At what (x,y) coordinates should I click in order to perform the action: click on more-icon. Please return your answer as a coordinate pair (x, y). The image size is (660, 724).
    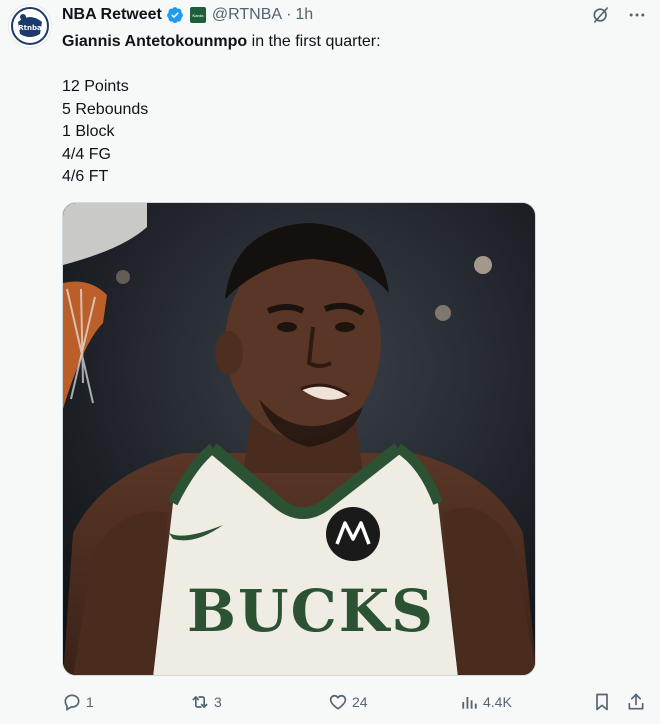
    Looking at the image, I should click on (637, 15).